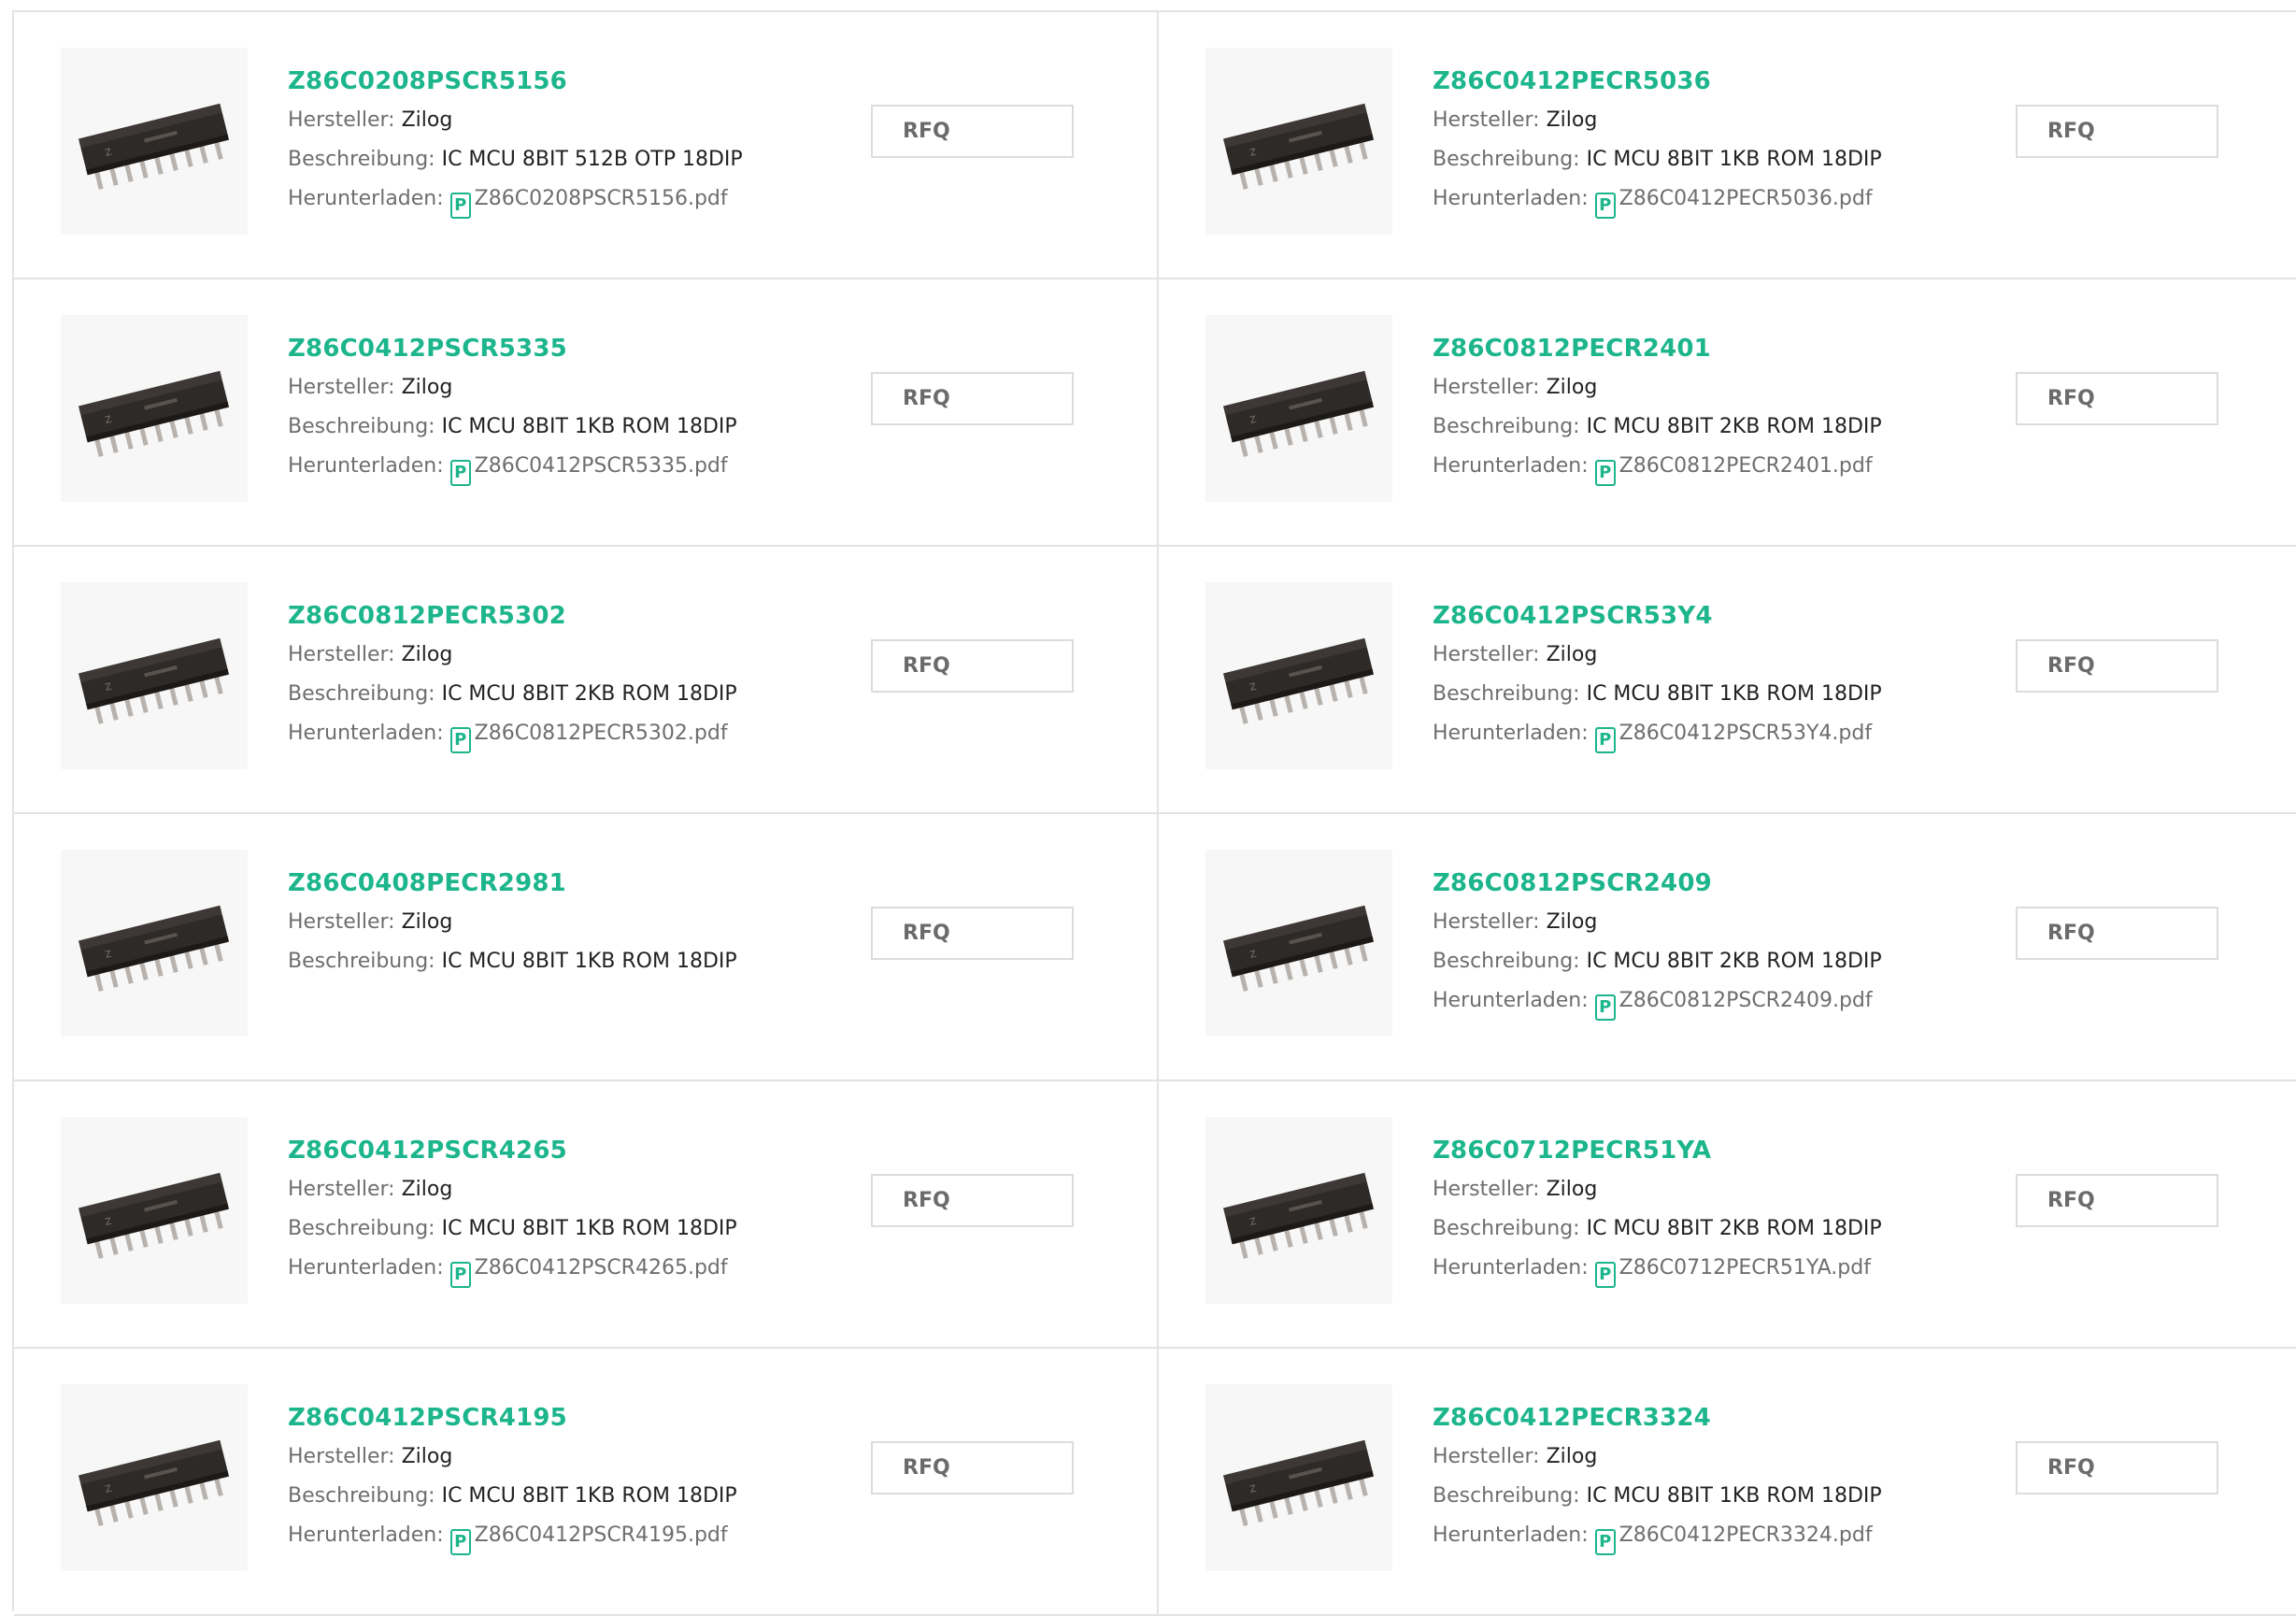  What do you see at coordinates (601, 734) in the screenshot?
I see `datasheet-link: Z86C0812PECR5302.pdf` at bounding box center [601, 734].